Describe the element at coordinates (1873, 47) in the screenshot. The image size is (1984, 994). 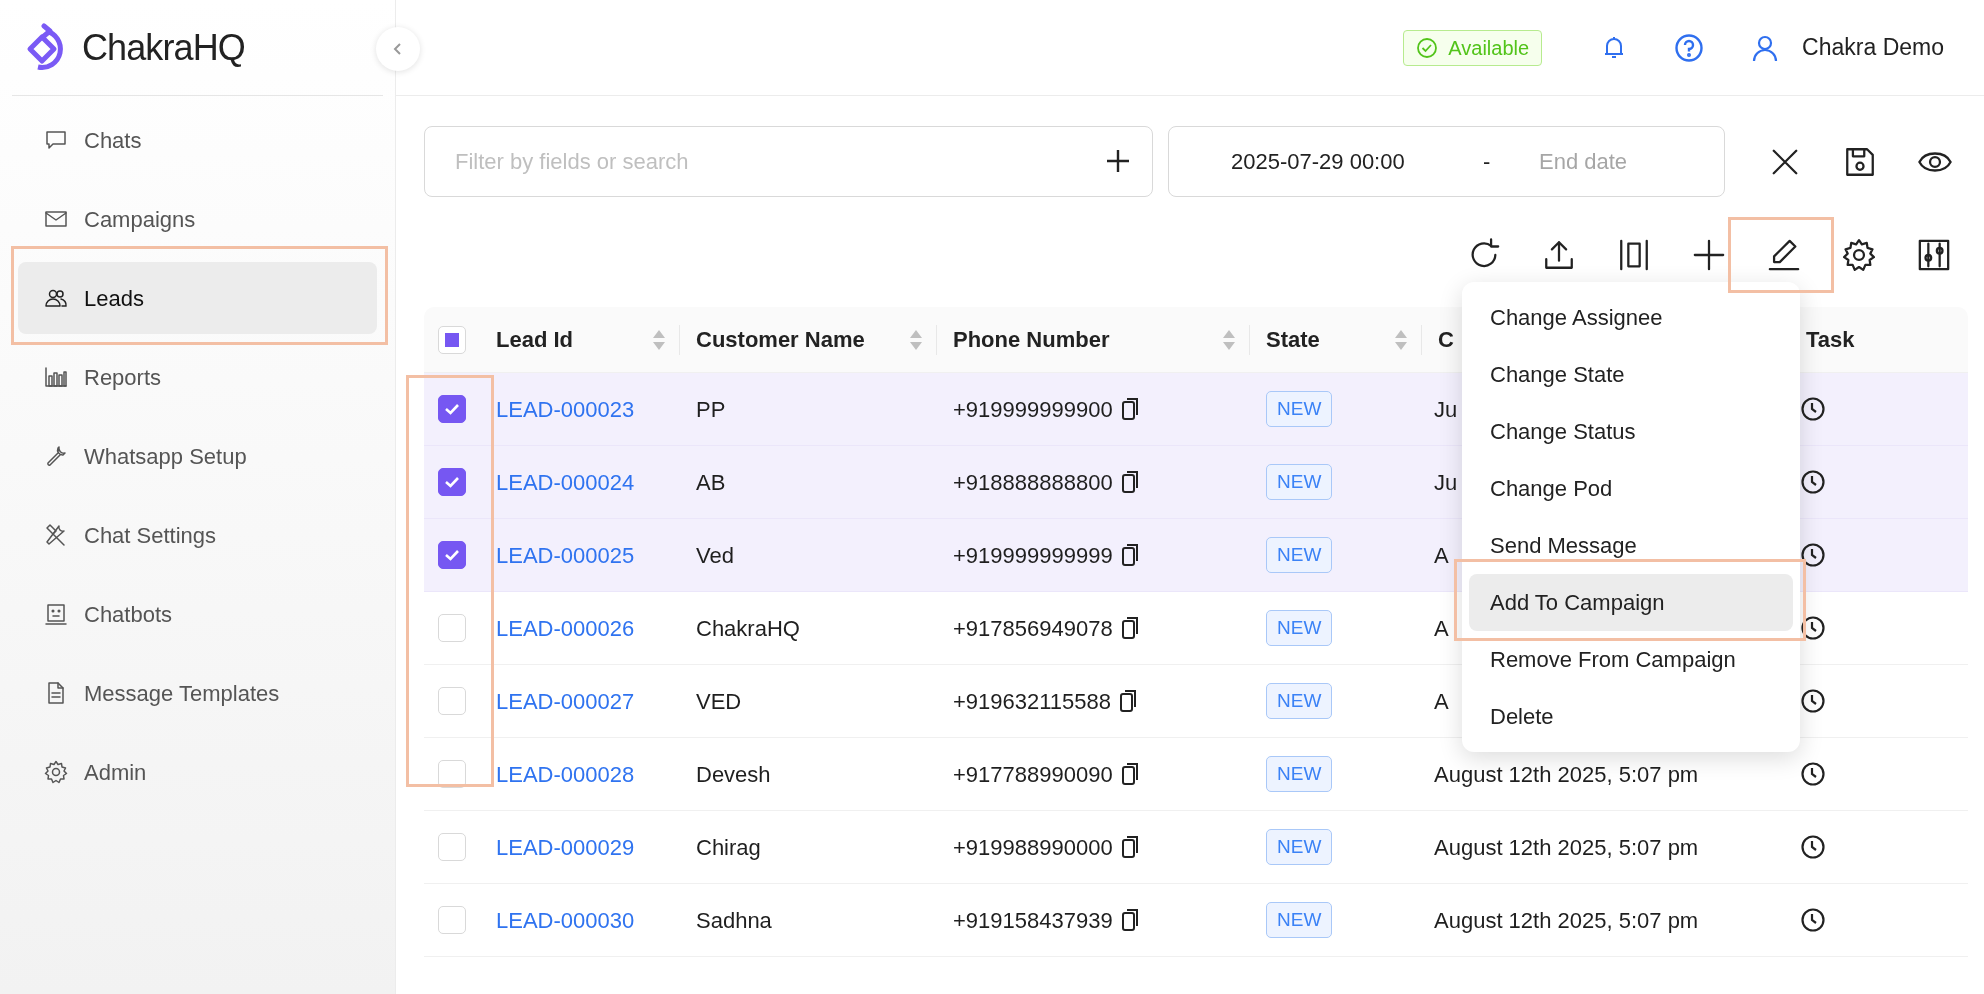
I see `user-name: Chakra Demo` at that location.